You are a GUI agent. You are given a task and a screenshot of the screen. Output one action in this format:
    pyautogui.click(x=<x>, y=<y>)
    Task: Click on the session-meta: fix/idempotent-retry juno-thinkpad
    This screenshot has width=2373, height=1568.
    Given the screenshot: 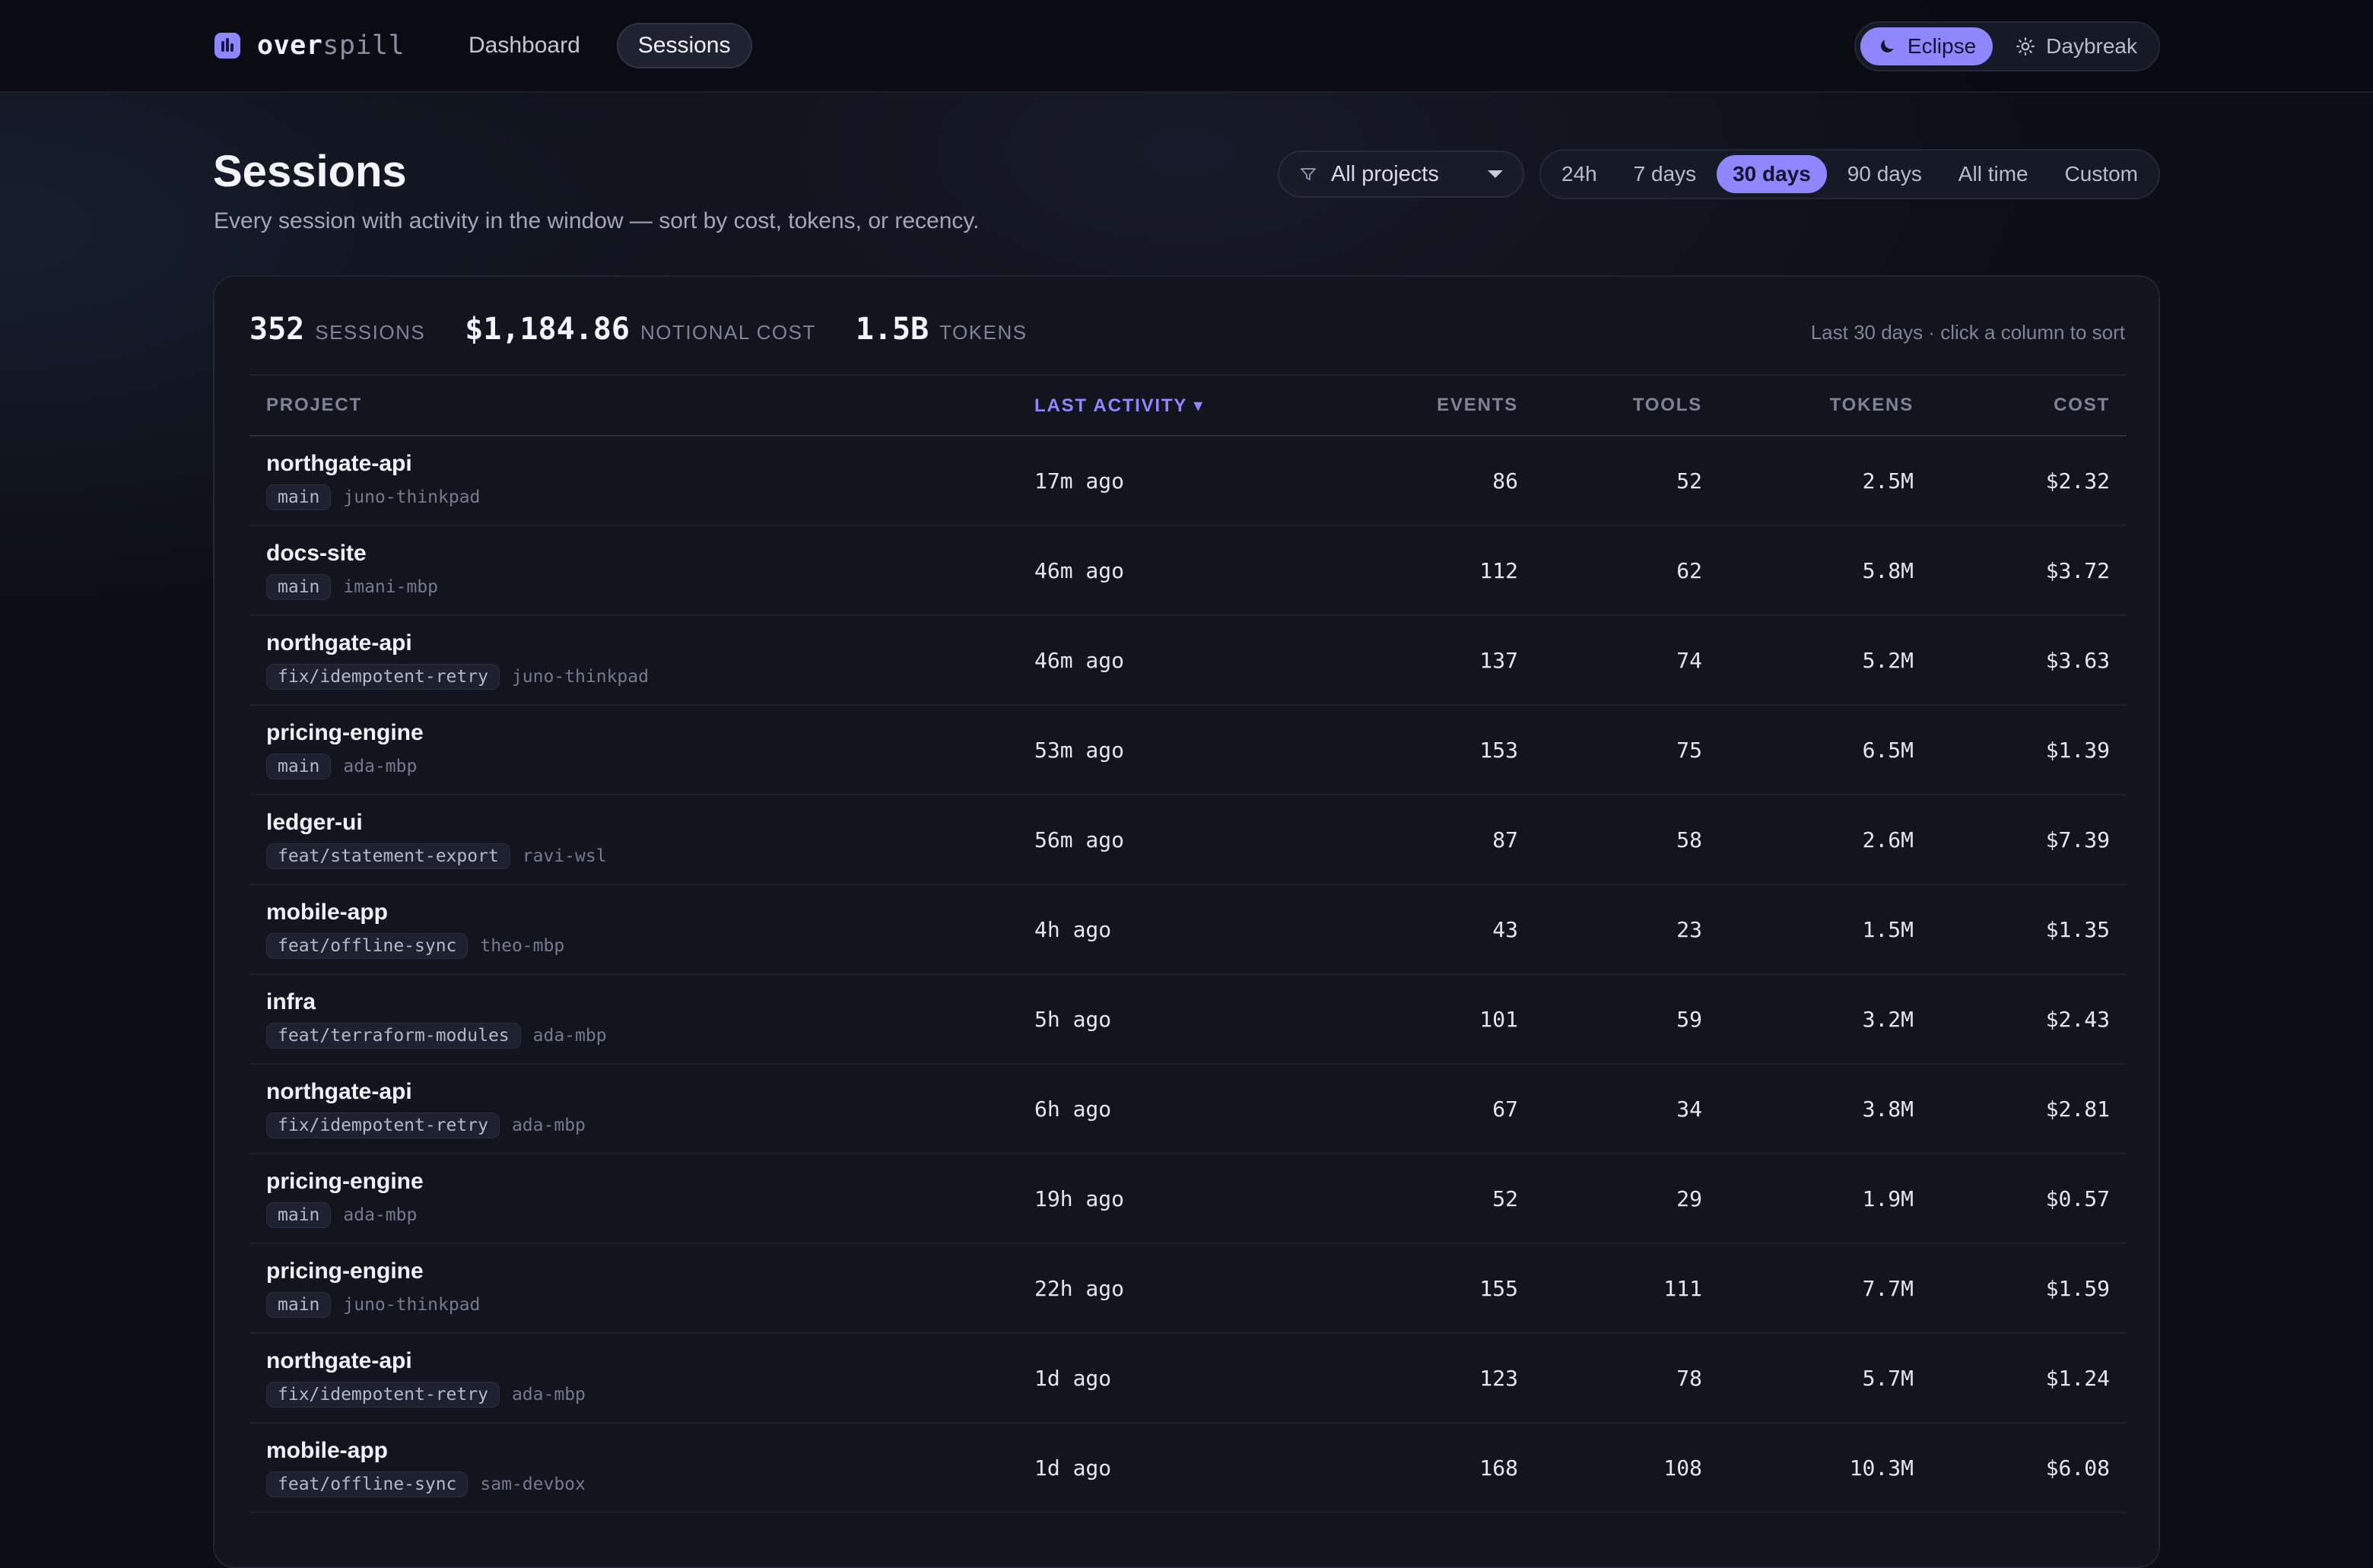 What is the action you would take?
    pyautogui.click(x=633, y=677)
    